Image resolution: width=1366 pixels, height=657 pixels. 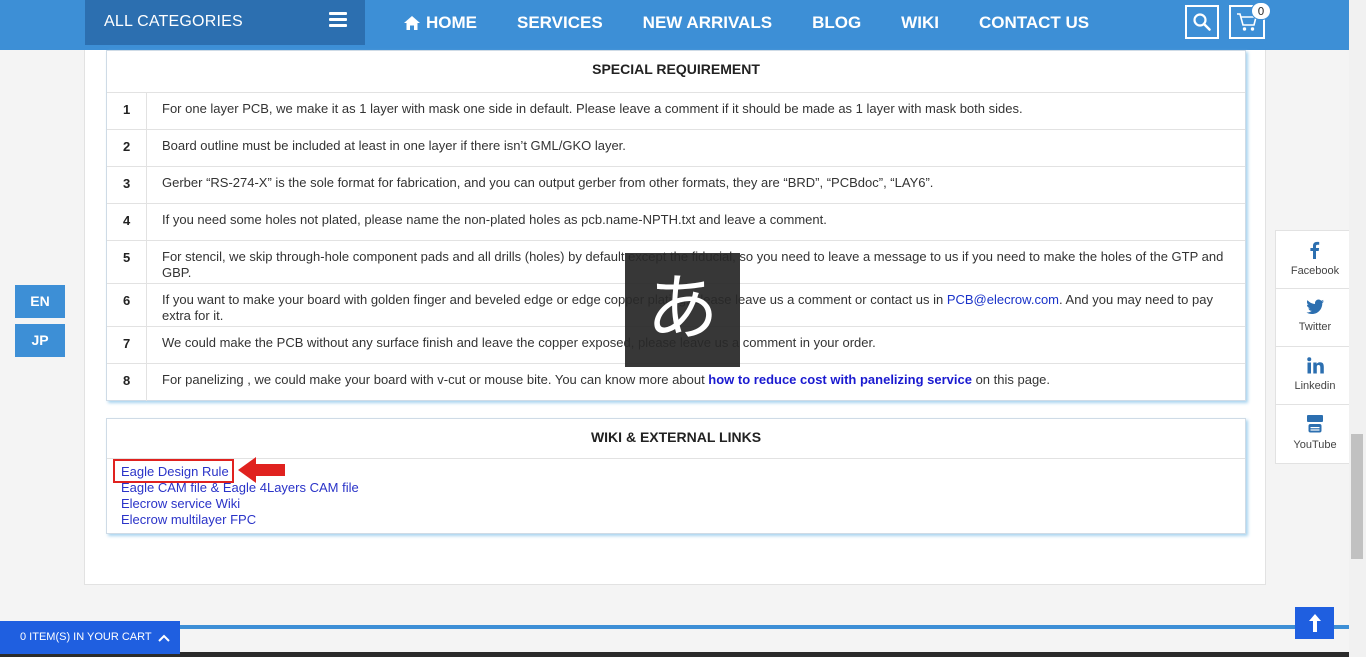 I want to click on language-en-button: EN, so click(x=40, y=301).